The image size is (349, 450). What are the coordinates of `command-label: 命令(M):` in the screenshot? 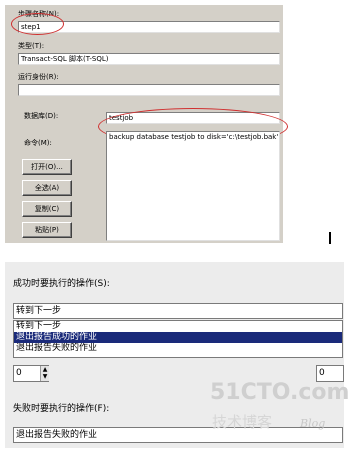 It's located at (38, 143).